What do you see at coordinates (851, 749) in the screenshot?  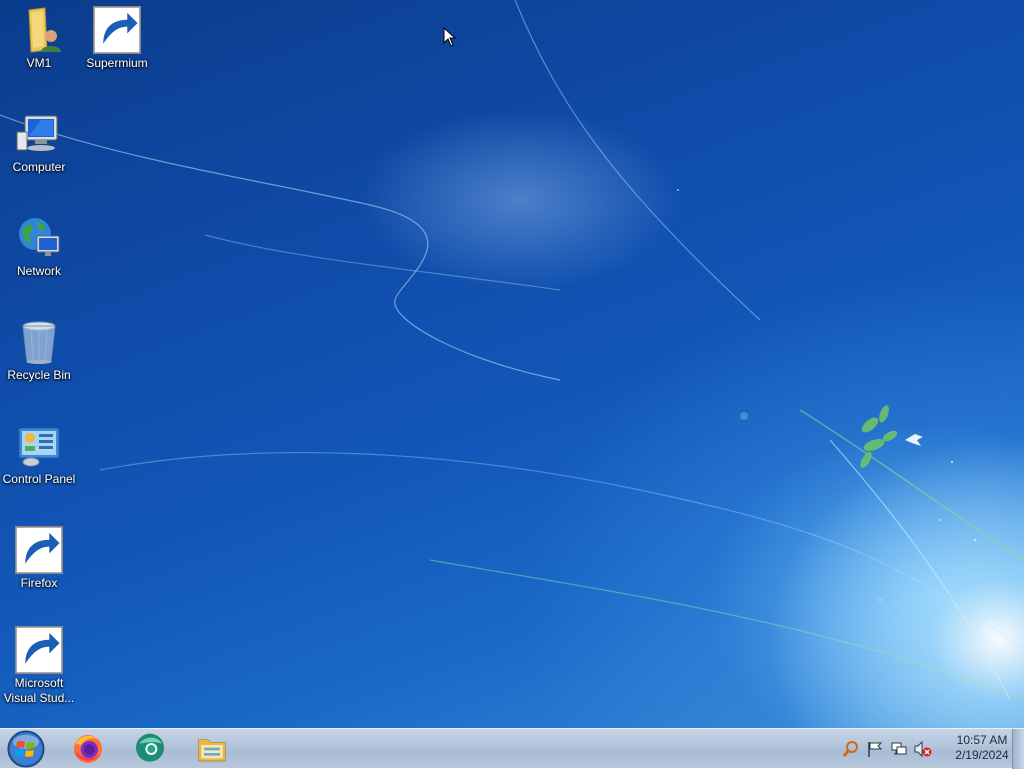 I see `search-icon` at bounding box center [851, 749].